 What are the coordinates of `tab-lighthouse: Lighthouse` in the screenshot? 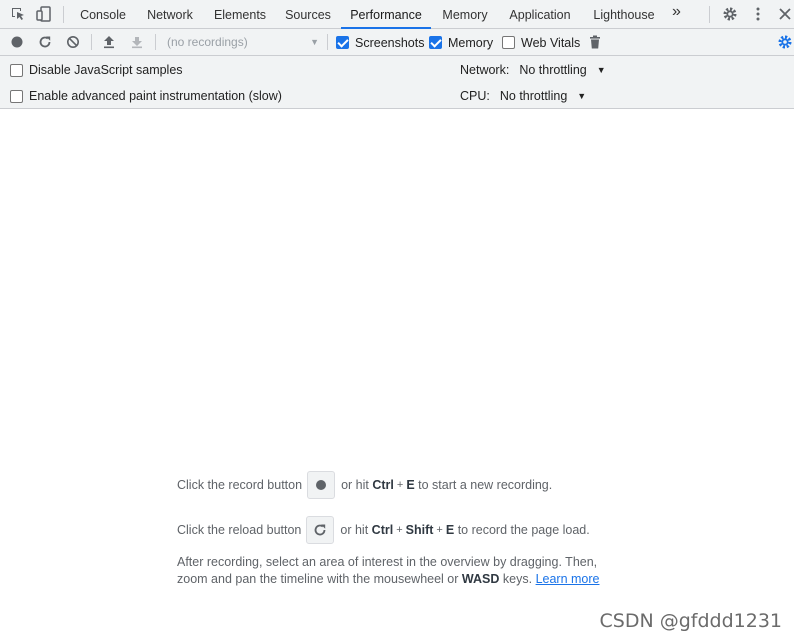 It's located at (624, 14).